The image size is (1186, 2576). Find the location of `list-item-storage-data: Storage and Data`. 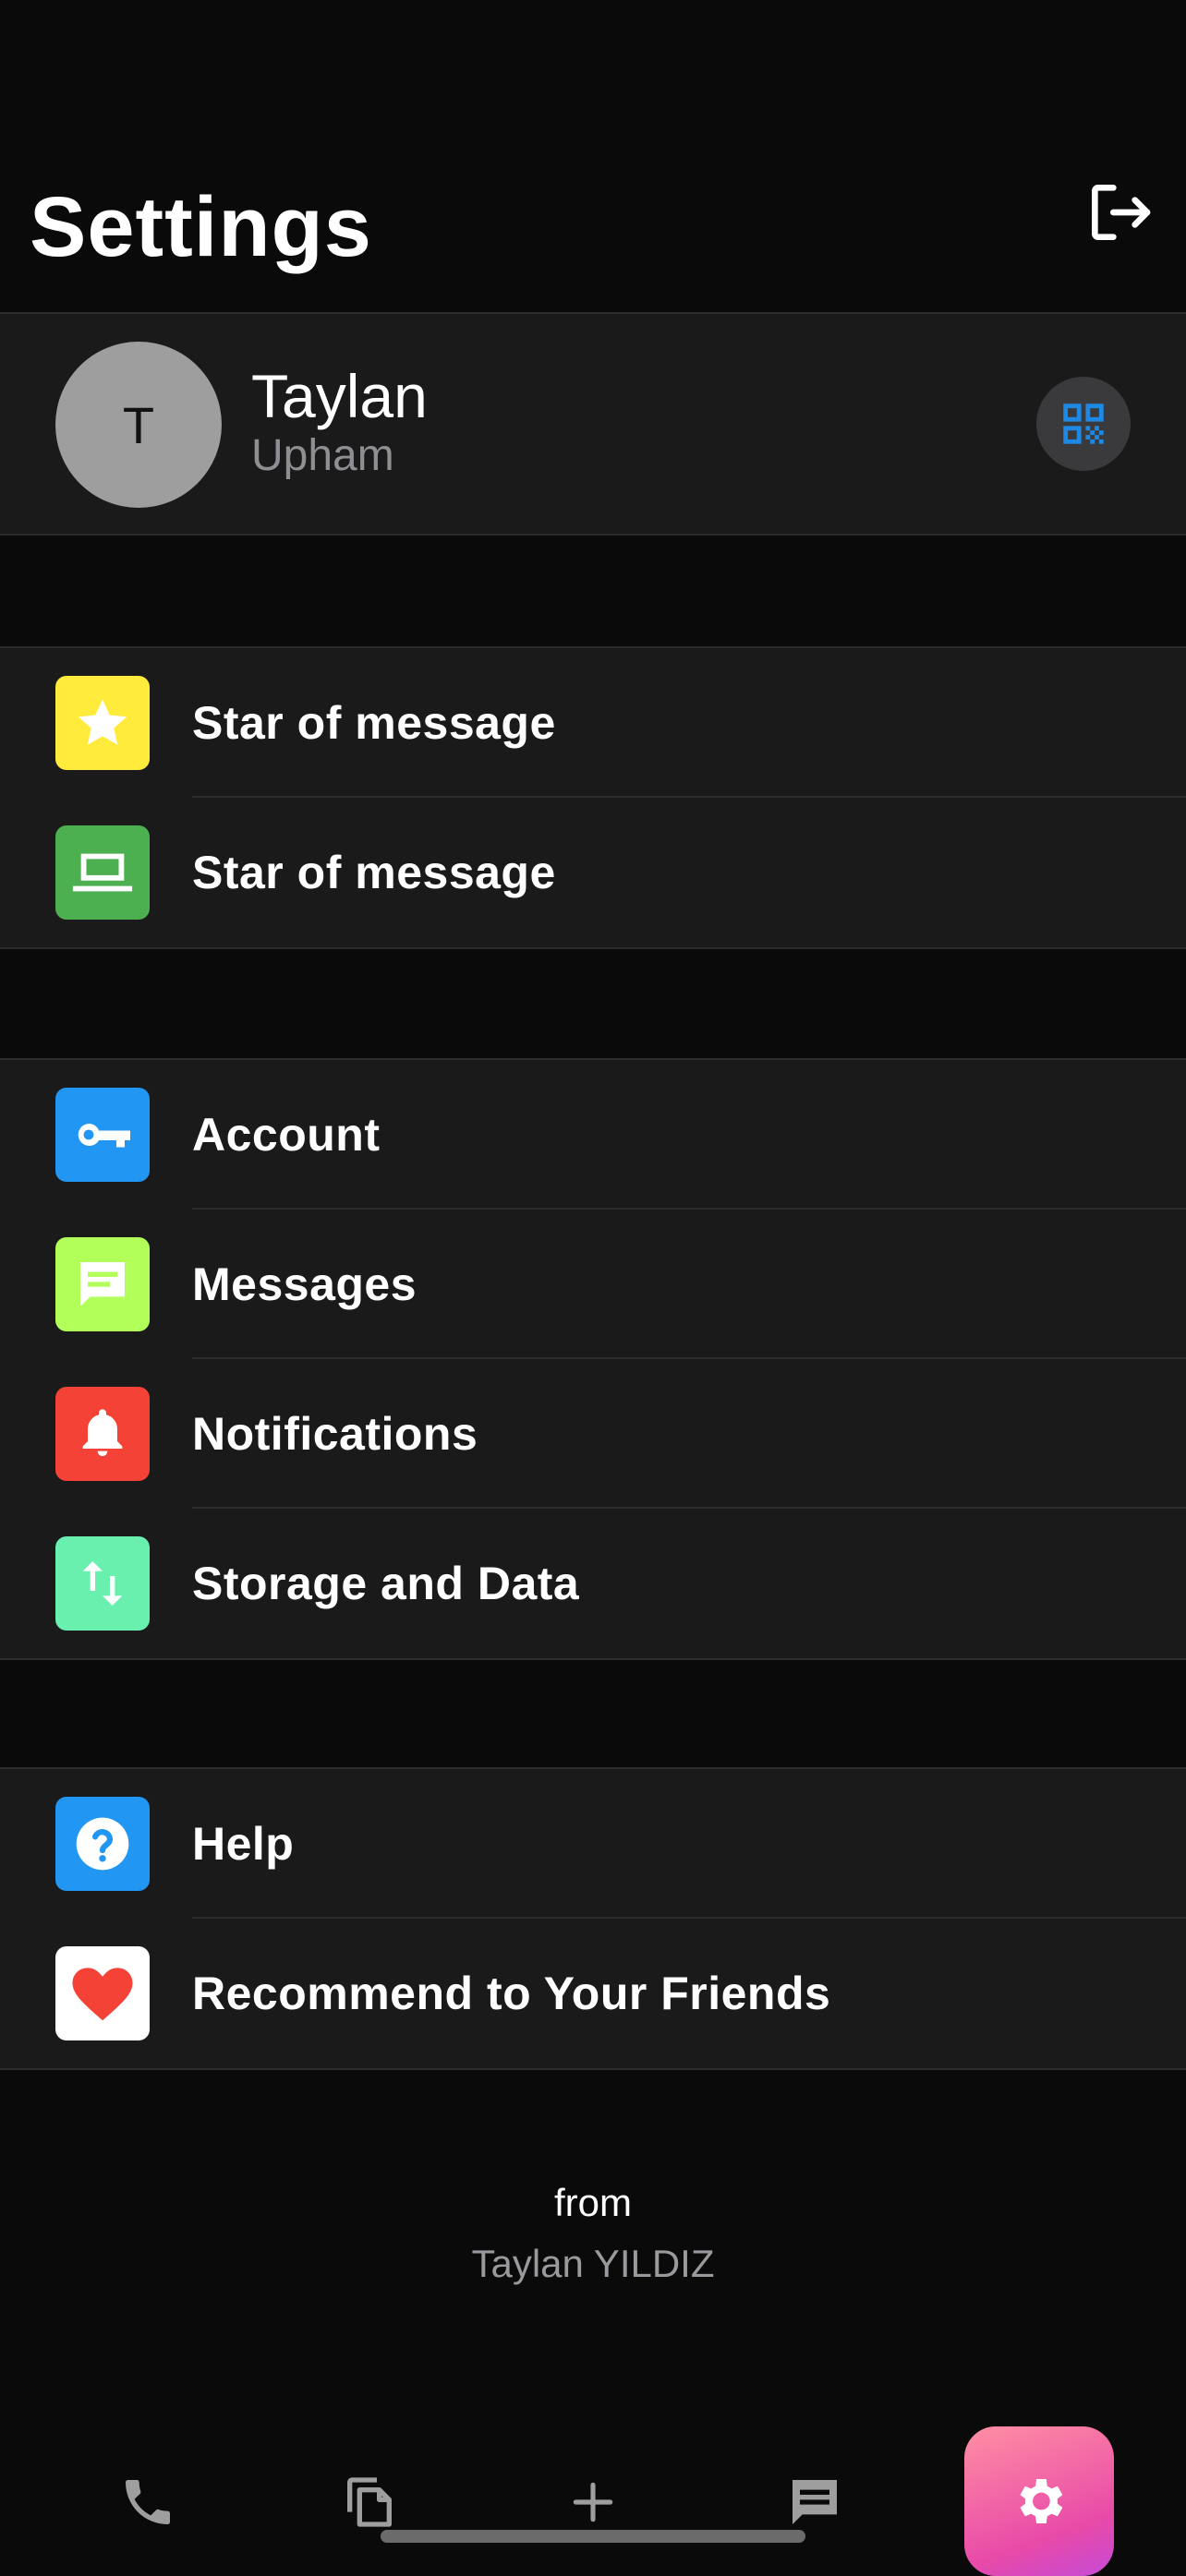

list-item-storage-data: Storage and Data is located at coordinates (593, 1583).